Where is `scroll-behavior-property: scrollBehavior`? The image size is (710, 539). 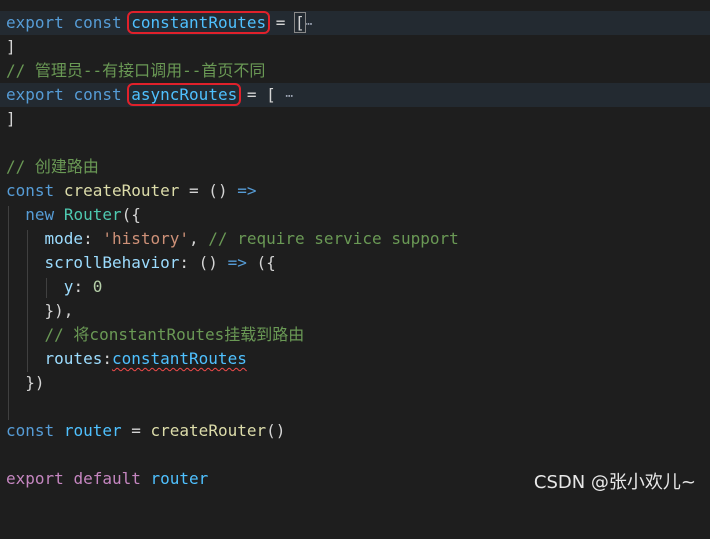
scroll-behavior-property: scrollBehavior is located at coordinates (112, 262).